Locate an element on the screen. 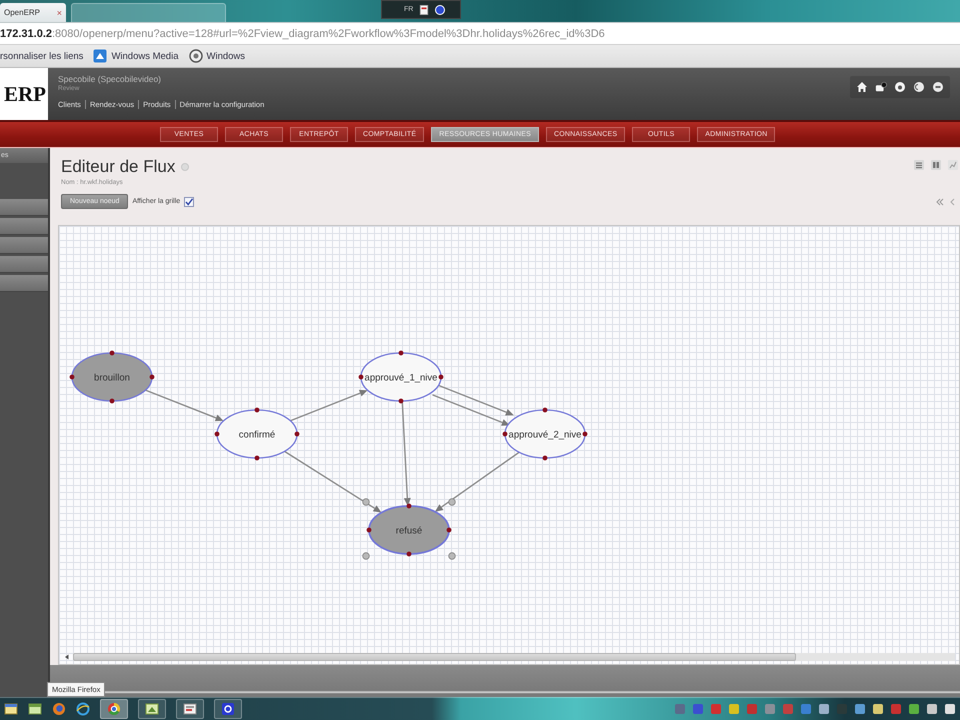  bookmark-link: Windows is located at coordinates (217, 56).